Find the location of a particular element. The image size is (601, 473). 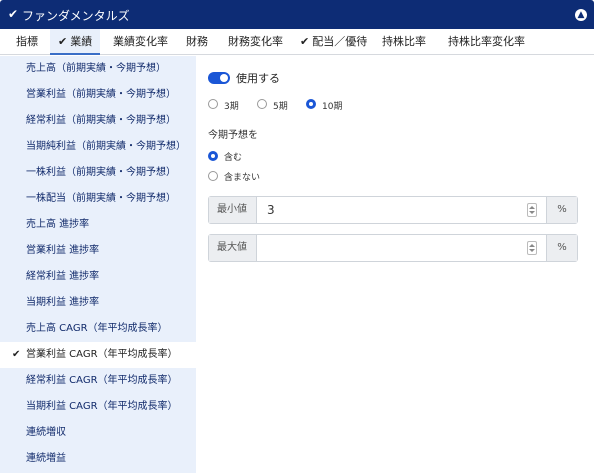

tab-label: 持株比率 is located at coordinates (404, 41).